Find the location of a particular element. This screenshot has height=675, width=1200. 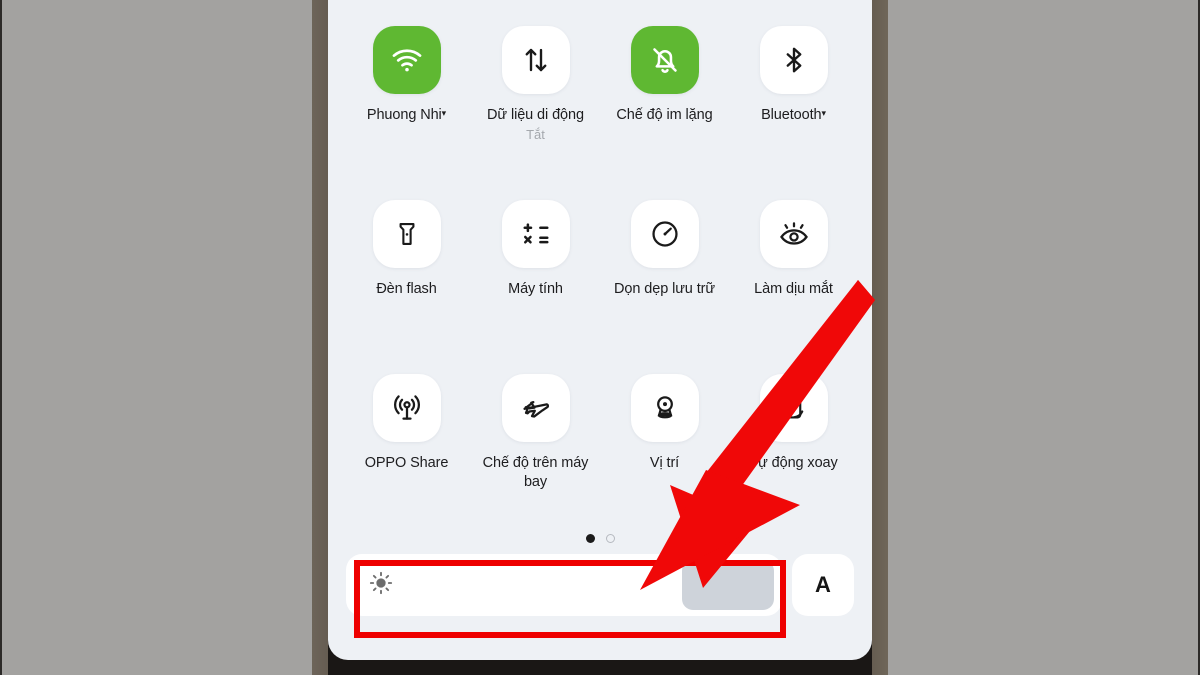

page-indicator is located at coordinates (600, 538).